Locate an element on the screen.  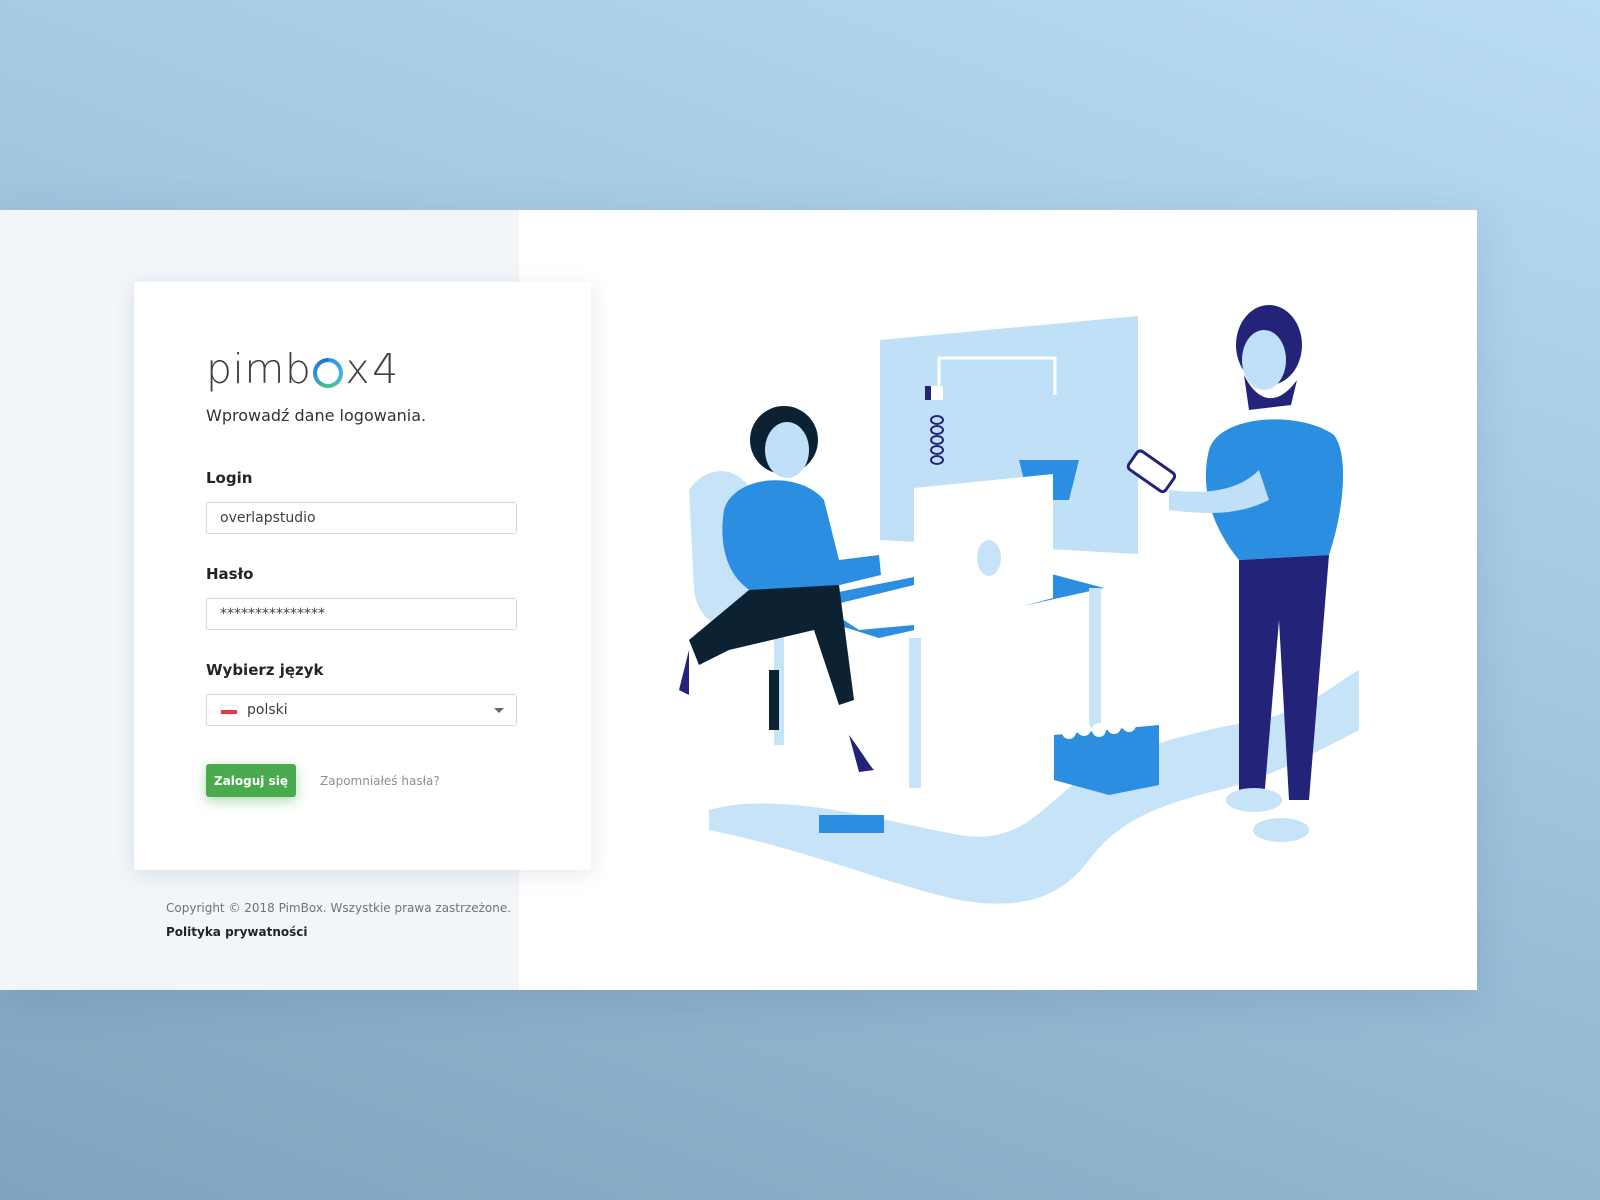
logo-text-prefix: pimb is located at coordinates (259, 369).